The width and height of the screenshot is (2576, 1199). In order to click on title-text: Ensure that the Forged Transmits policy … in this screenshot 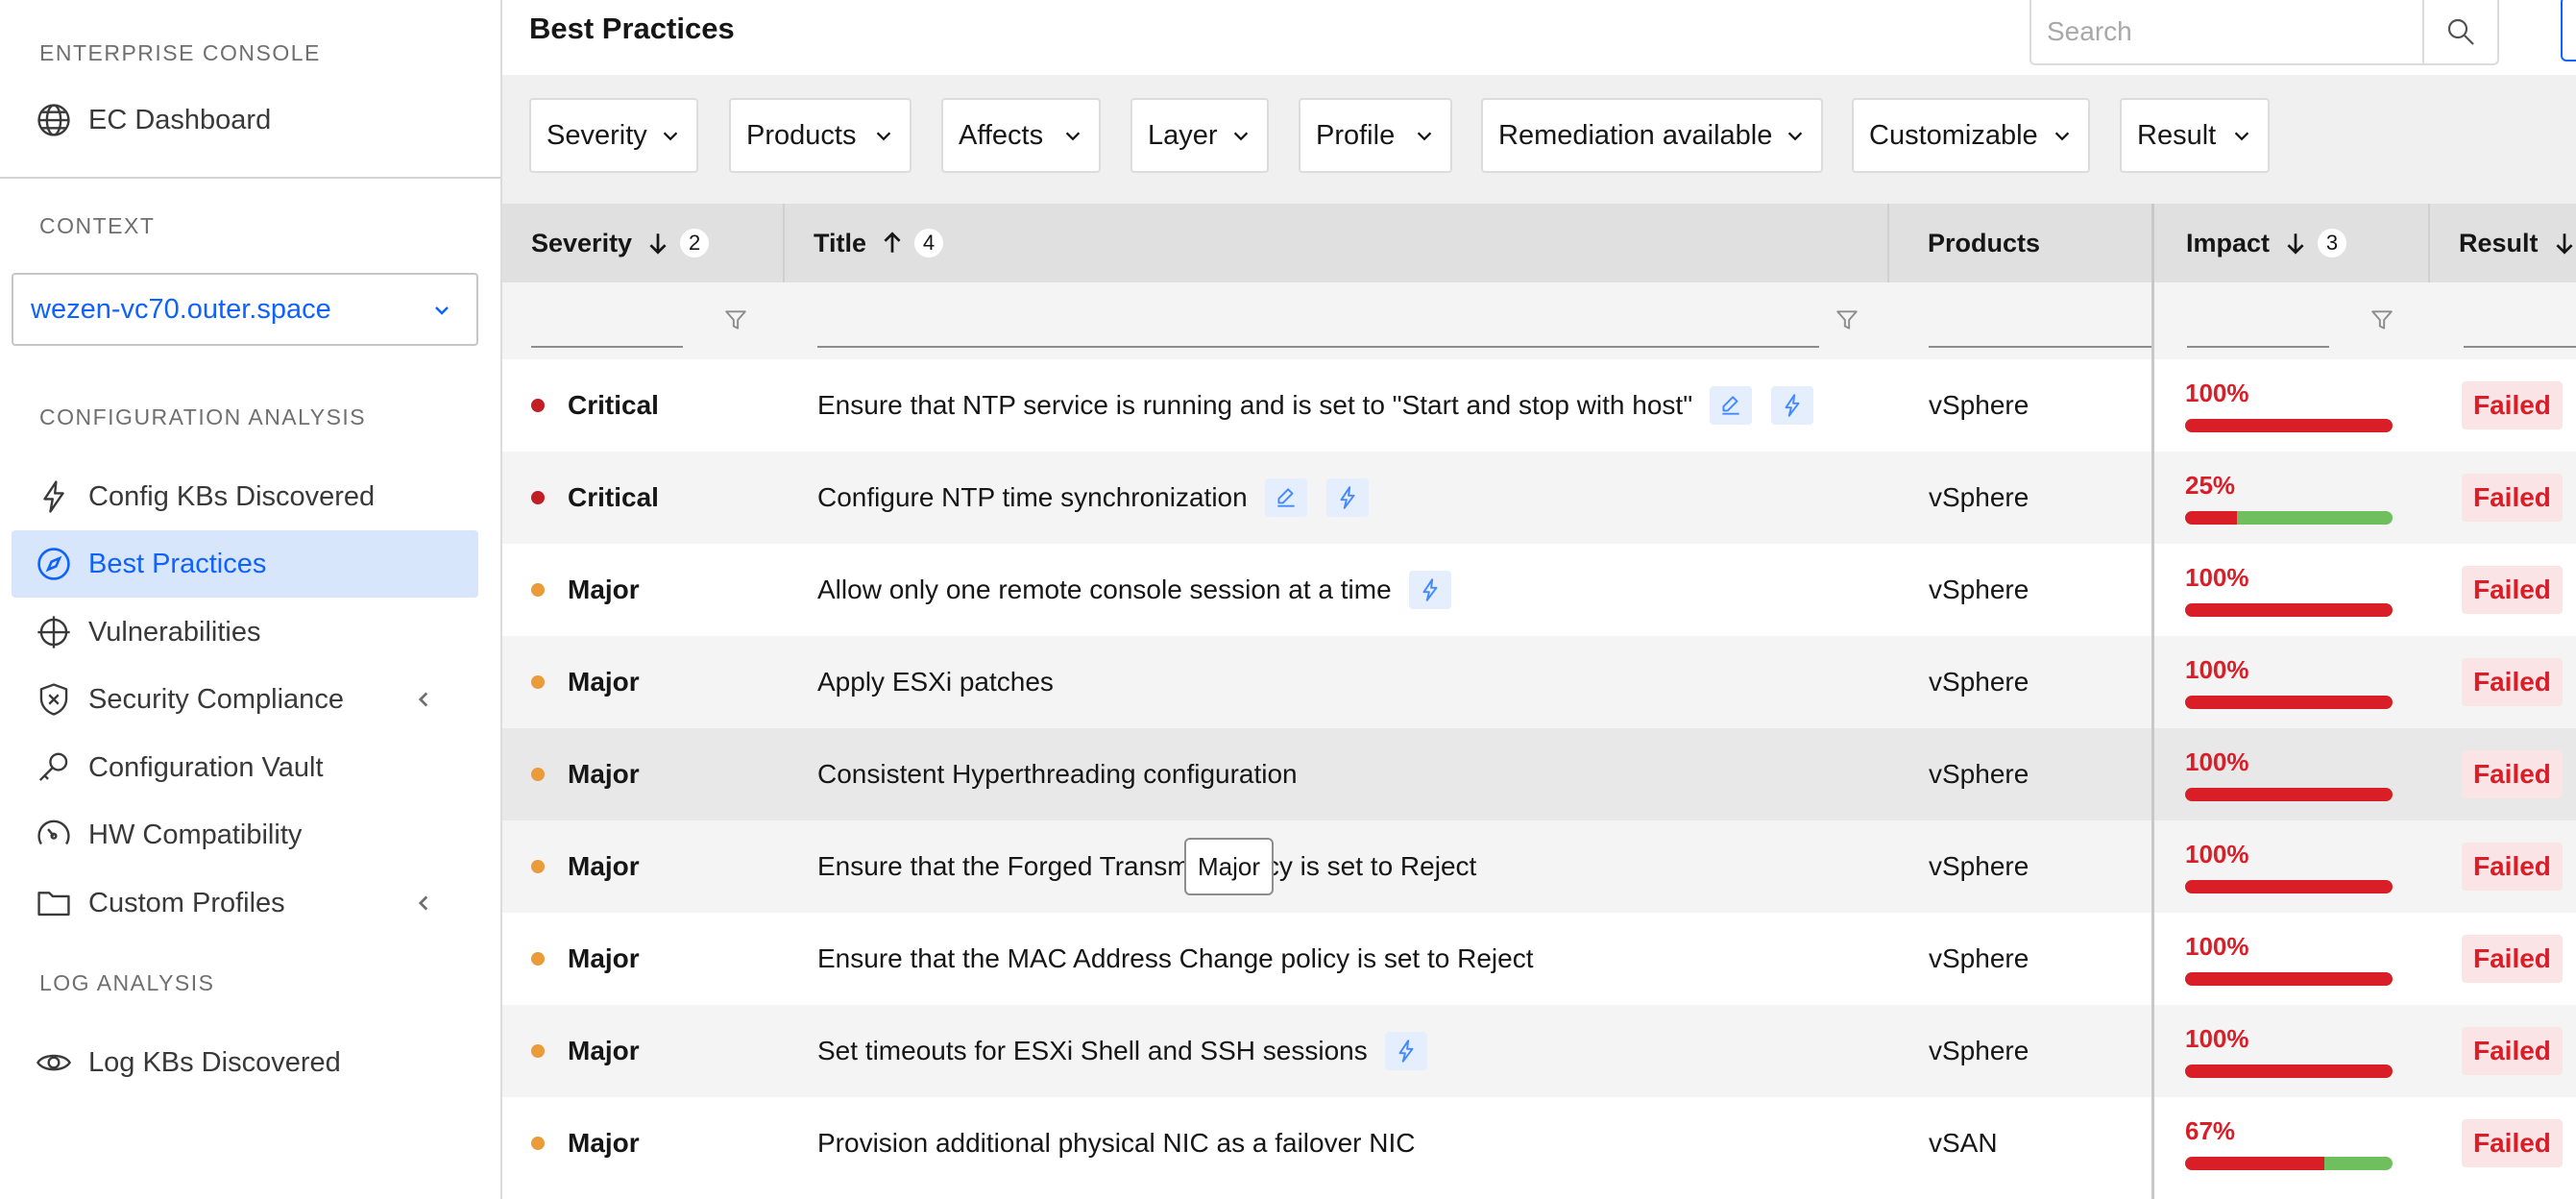, I will do `click(1146, 867)`.